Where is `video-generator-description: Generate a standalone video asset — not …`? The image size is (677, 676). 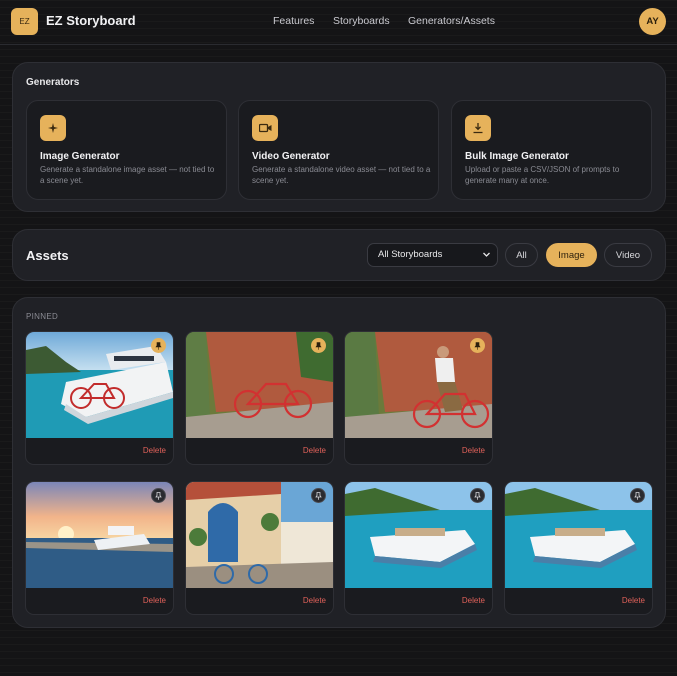 video-generator-description: Generate a standalone video asset — not … is located at coordinates (341, 175).